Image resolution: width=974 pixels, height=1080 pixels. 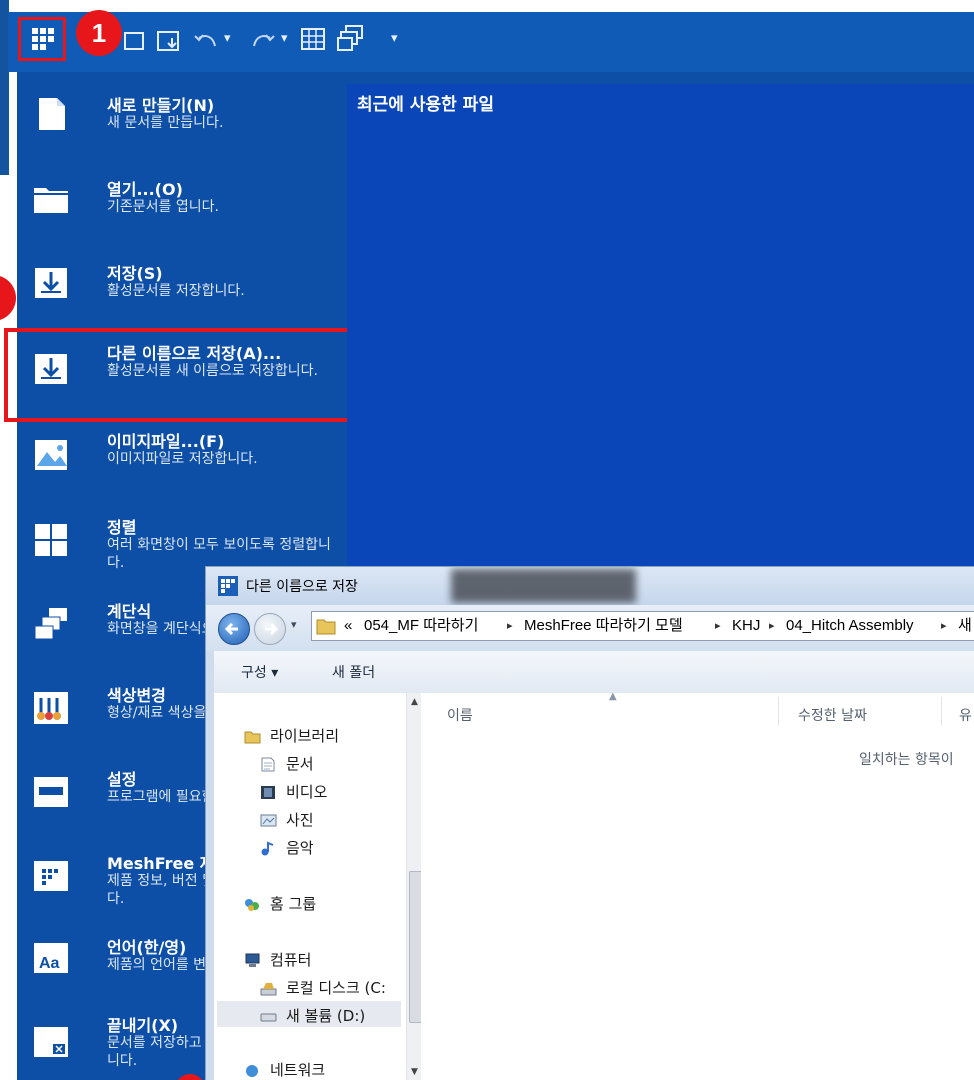 I want to click on new-file-icon, so click(x=135, y=41).